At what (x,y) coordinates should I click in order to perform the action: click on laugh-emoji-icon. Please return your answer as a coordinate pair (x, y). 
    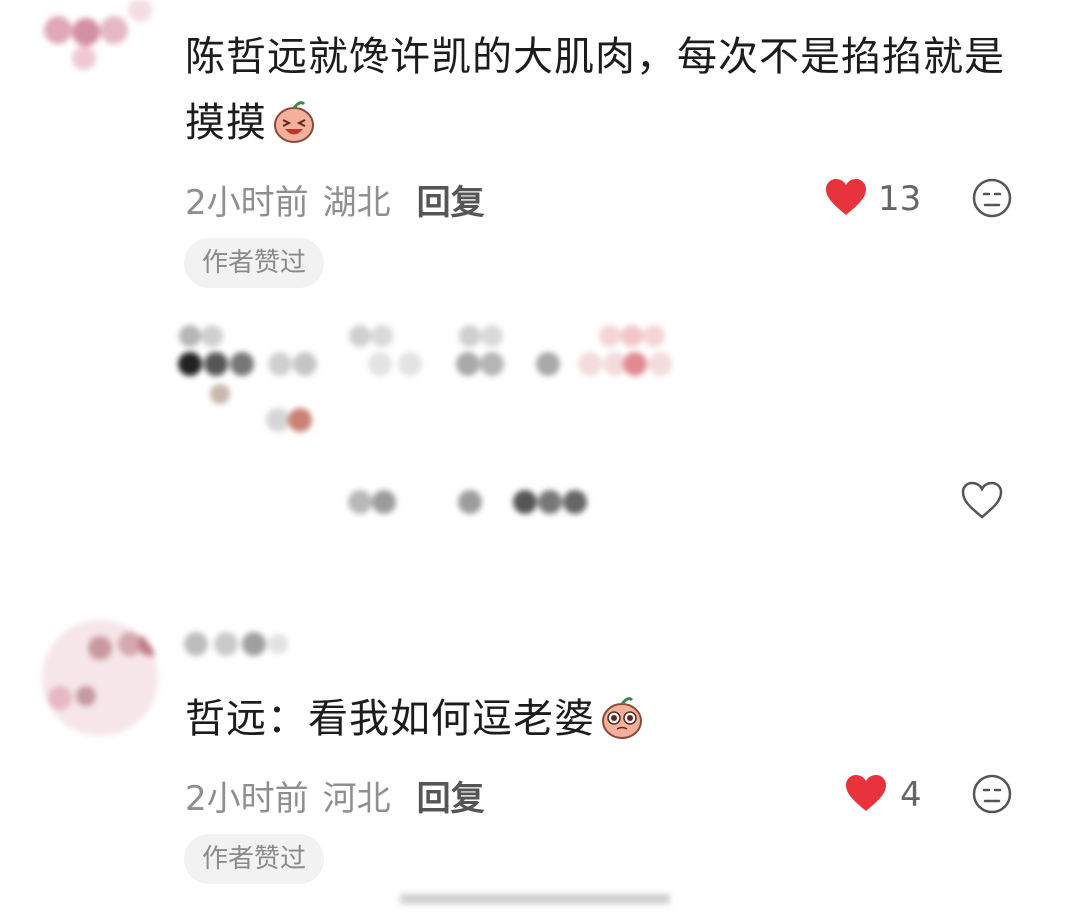
    Looking at the image, I should click on (294, 121).